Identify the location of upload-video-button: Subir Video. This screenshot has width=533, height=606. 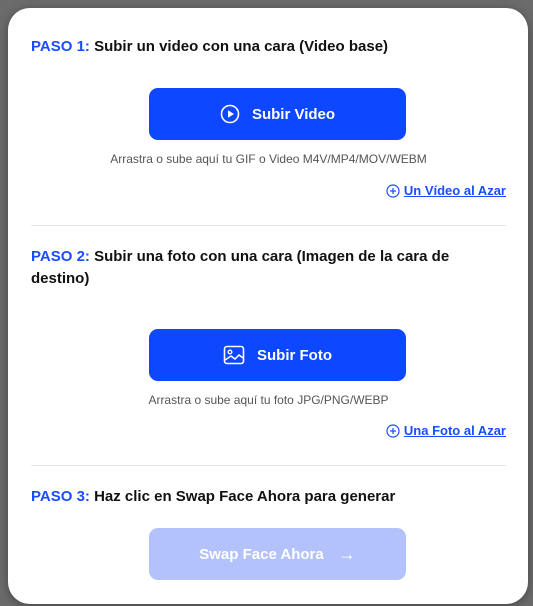
(277, 114).